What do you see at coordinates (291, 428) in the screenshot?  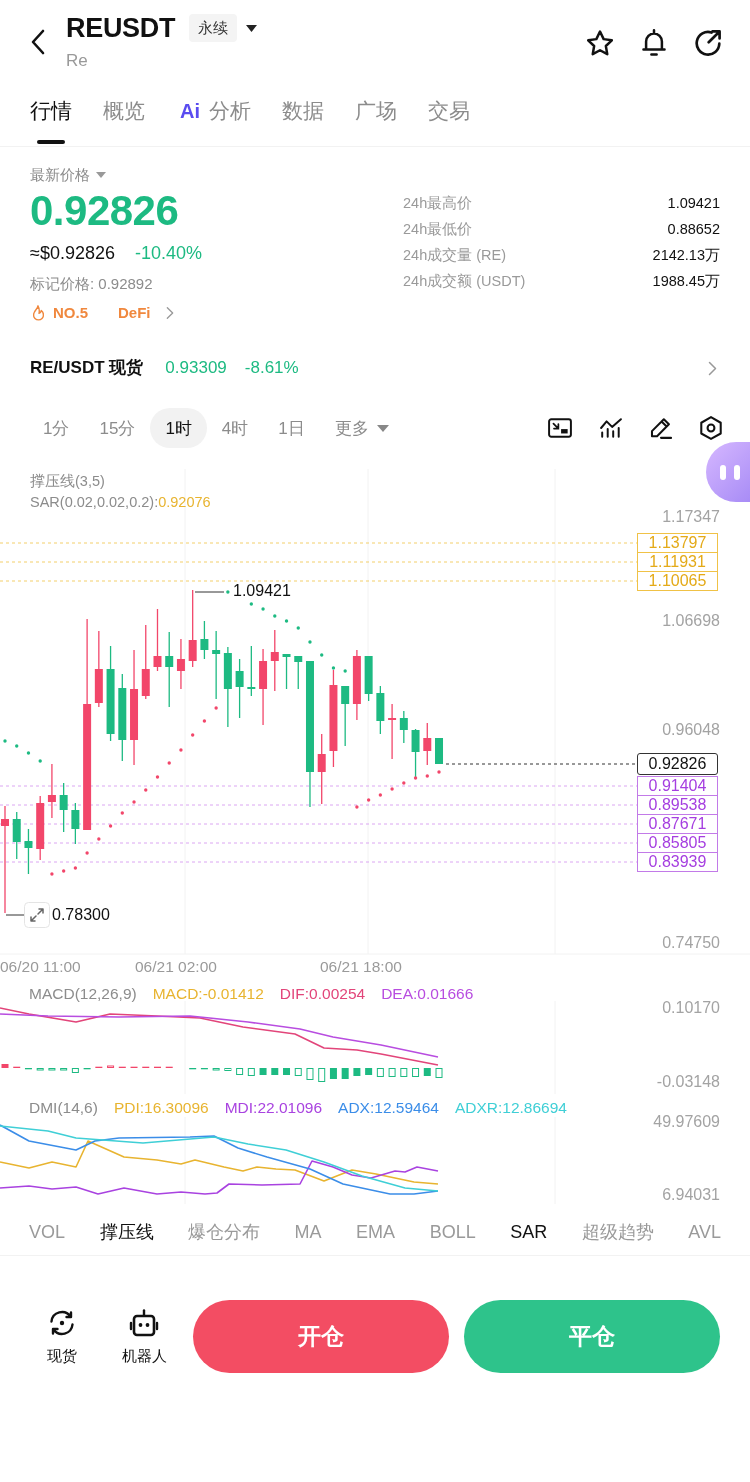 I see `interval-tab: 1日` at bounding box center [291, 428].